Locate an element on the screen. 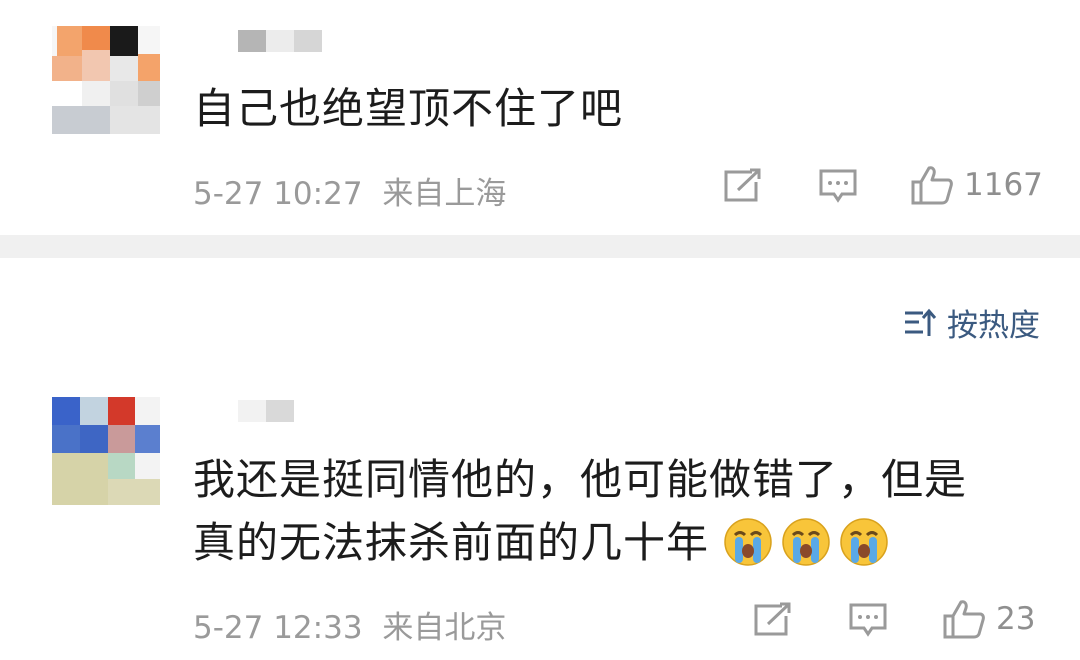 This screenshot has height=660, width=1080. comment-text-line-2-text: 真的无法抹杀前面的几十年 is located at coordinates (451, 542).